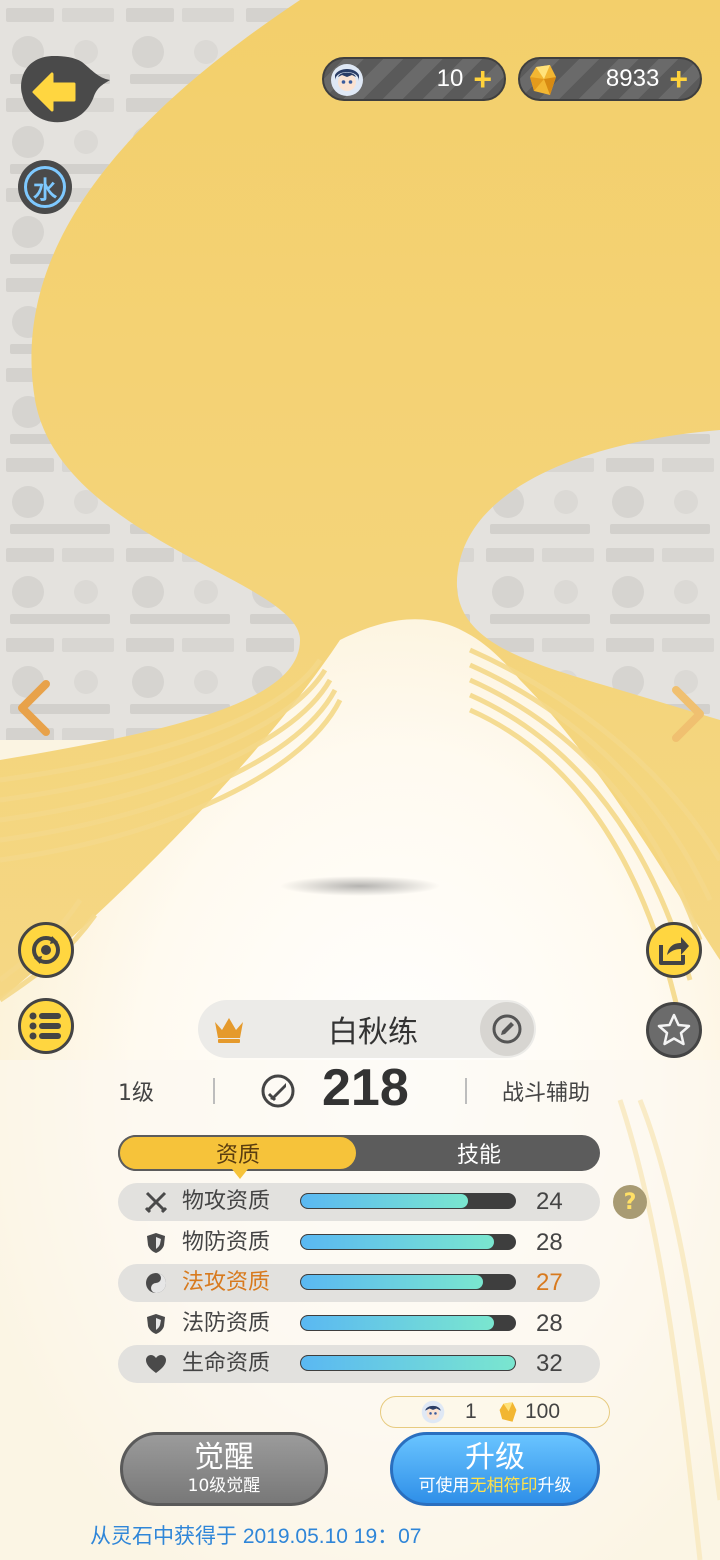 This screenshot has width=720, height=1560. I want to click on aptitude-row: 法防资质 28, so click(359, 1324).